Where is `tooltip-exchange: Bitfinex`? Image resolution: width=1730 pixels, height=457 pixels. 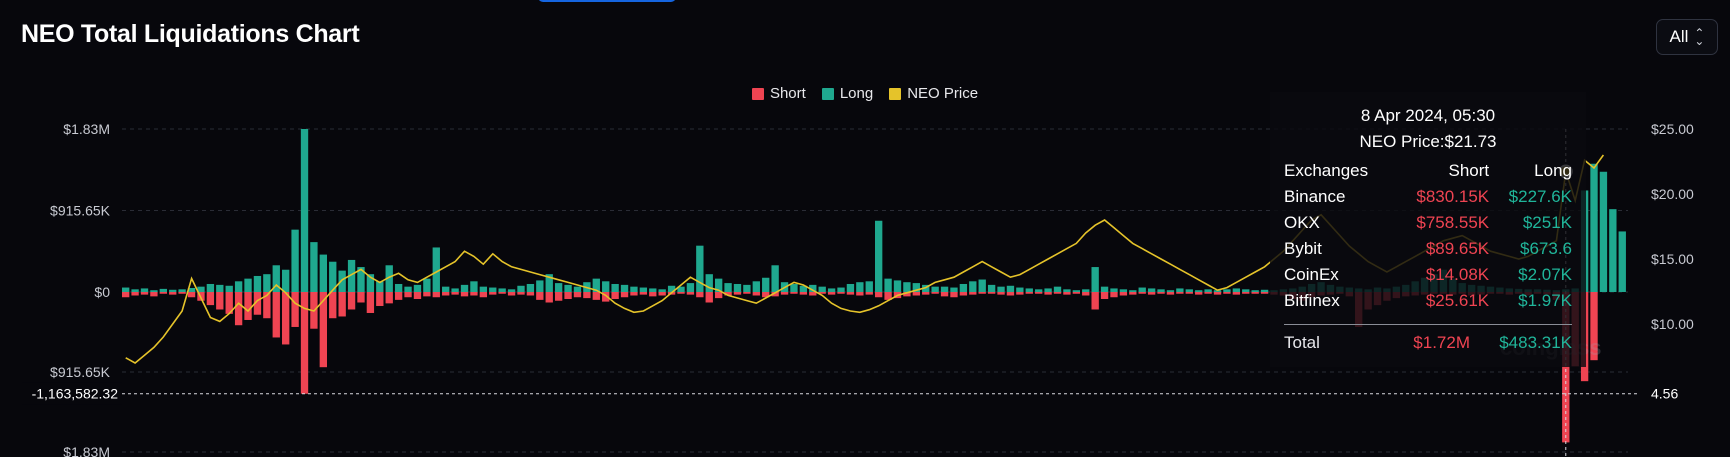 tooltip-exchange: Bitfinex is located at coordinates (1312, 300).